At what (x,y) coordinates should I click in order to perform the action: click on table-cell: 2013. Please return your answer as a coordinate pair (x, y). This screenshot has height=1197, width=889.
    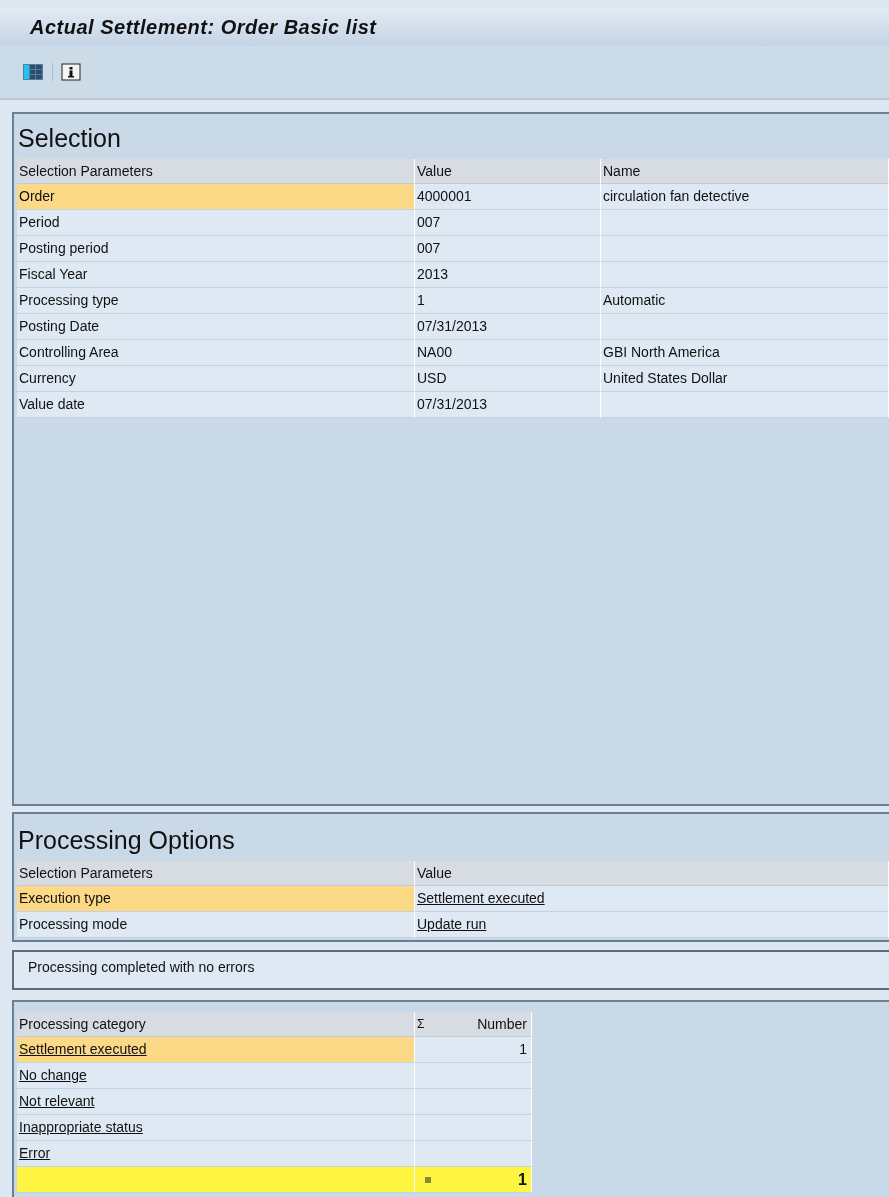
    Looking at the image, I should click on (508, 275).